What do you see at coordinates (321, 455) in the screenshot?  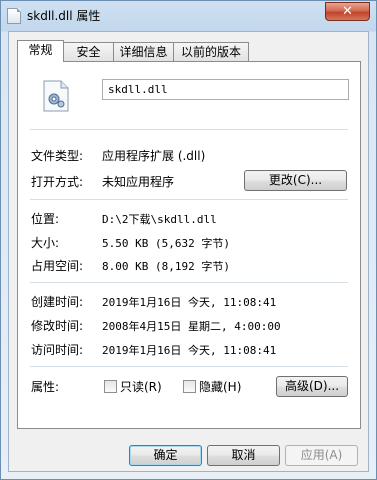 I see `apply-button: 应用(A)` at bounding box center [321, 455].